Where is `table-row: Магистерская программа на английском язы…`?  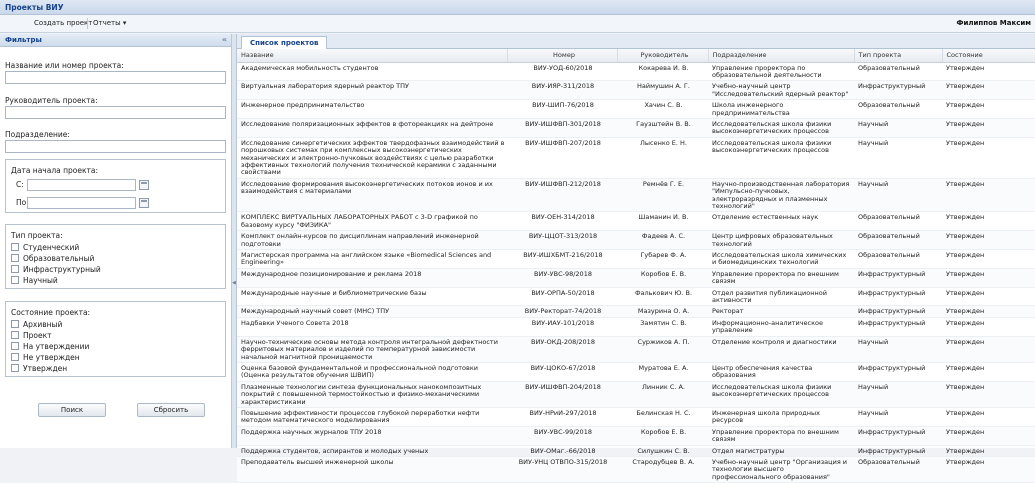 table-row: Магистерская программа на английском язы… is located at coordinates (636, 259).